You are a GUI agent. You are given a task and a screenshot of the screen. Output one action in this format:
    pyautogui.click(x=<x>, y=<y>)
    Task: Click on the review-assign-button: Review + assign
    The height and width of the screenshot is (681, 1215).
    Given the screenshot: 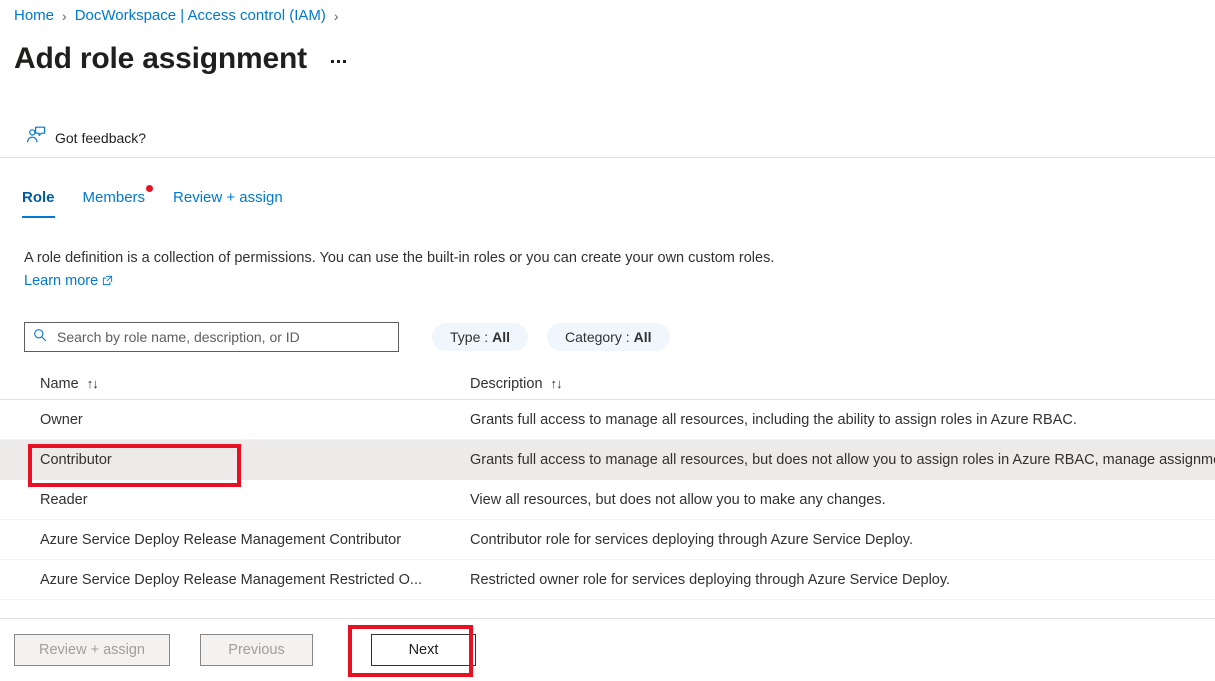 What is the action you would take?
    pyautogui.click(x=92, y=650)
    